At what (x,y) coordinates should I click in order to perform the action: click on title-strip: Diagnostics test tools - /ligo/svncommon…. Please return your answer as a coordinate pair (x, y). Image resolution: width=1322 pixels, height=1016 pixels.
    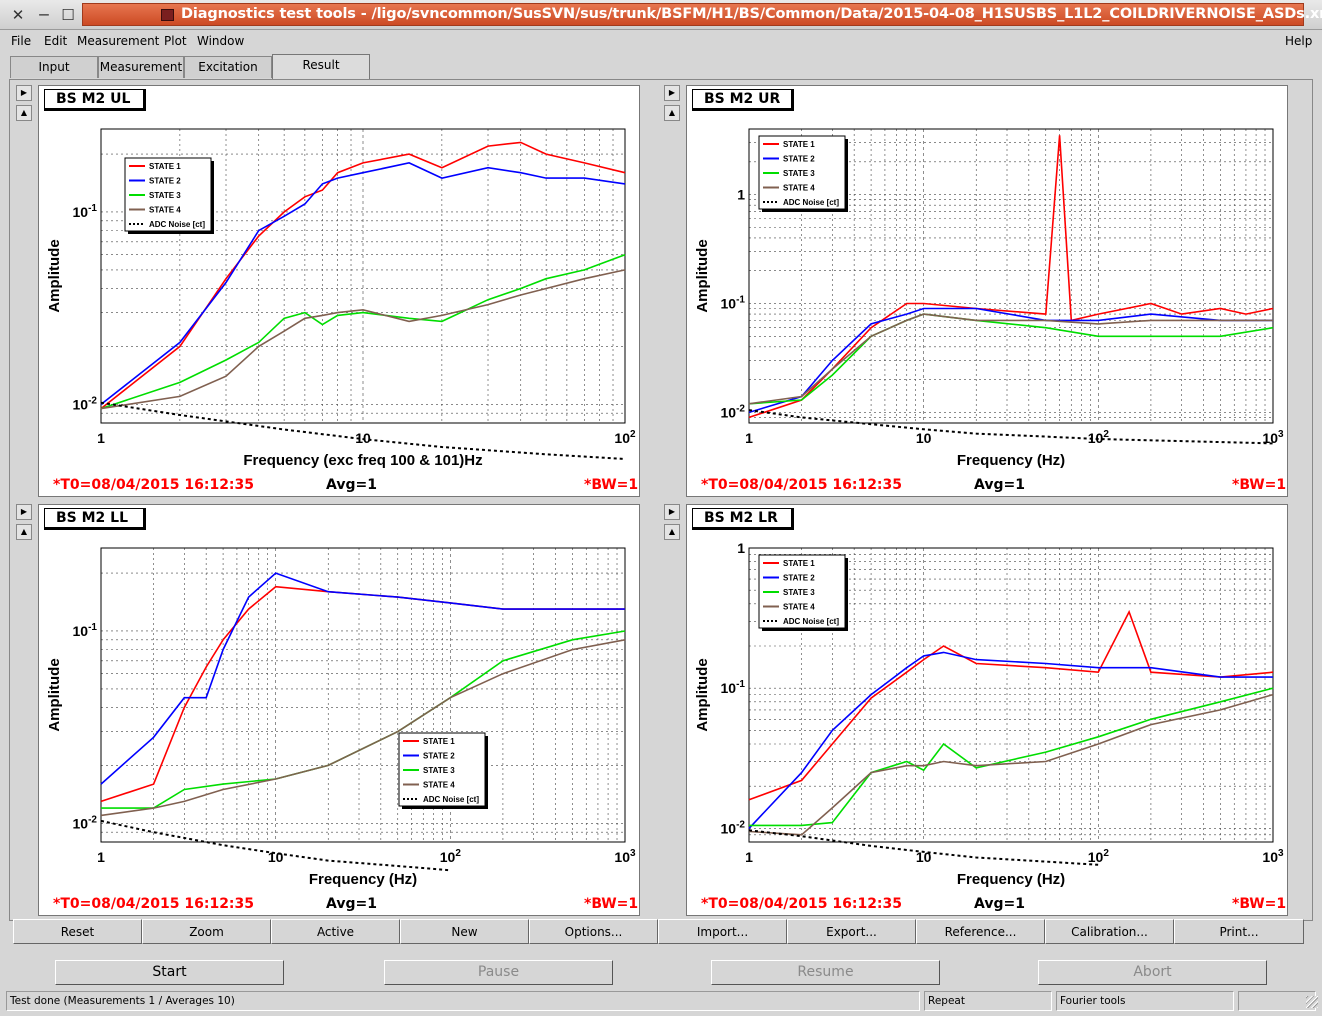
    Looking at the image, I should click on (702, 14).